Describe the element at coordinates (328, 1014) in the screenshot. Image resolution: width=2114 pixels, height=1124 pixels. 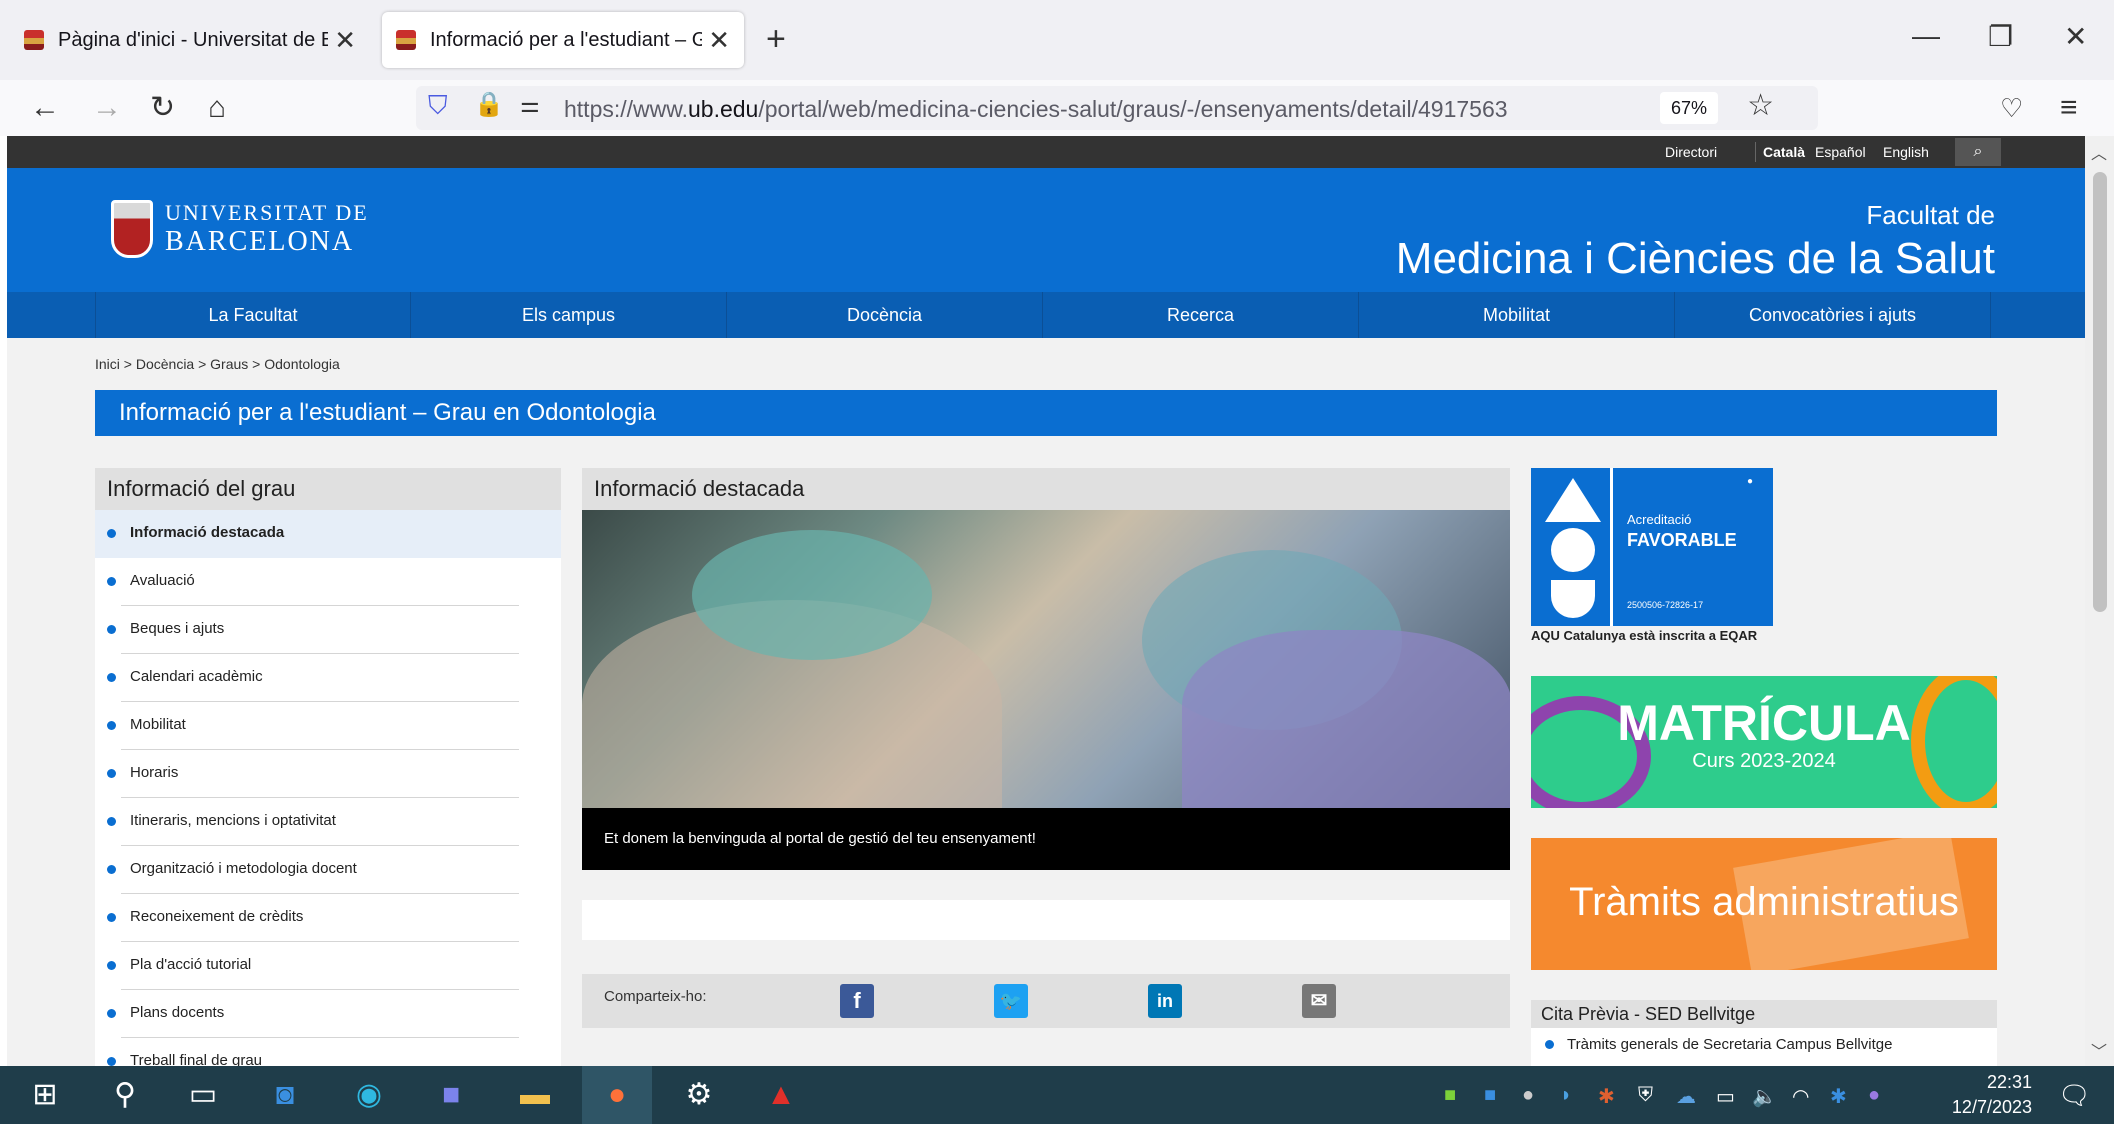
I see `sidebar-item-plans-docents: Plans docents` at that location.